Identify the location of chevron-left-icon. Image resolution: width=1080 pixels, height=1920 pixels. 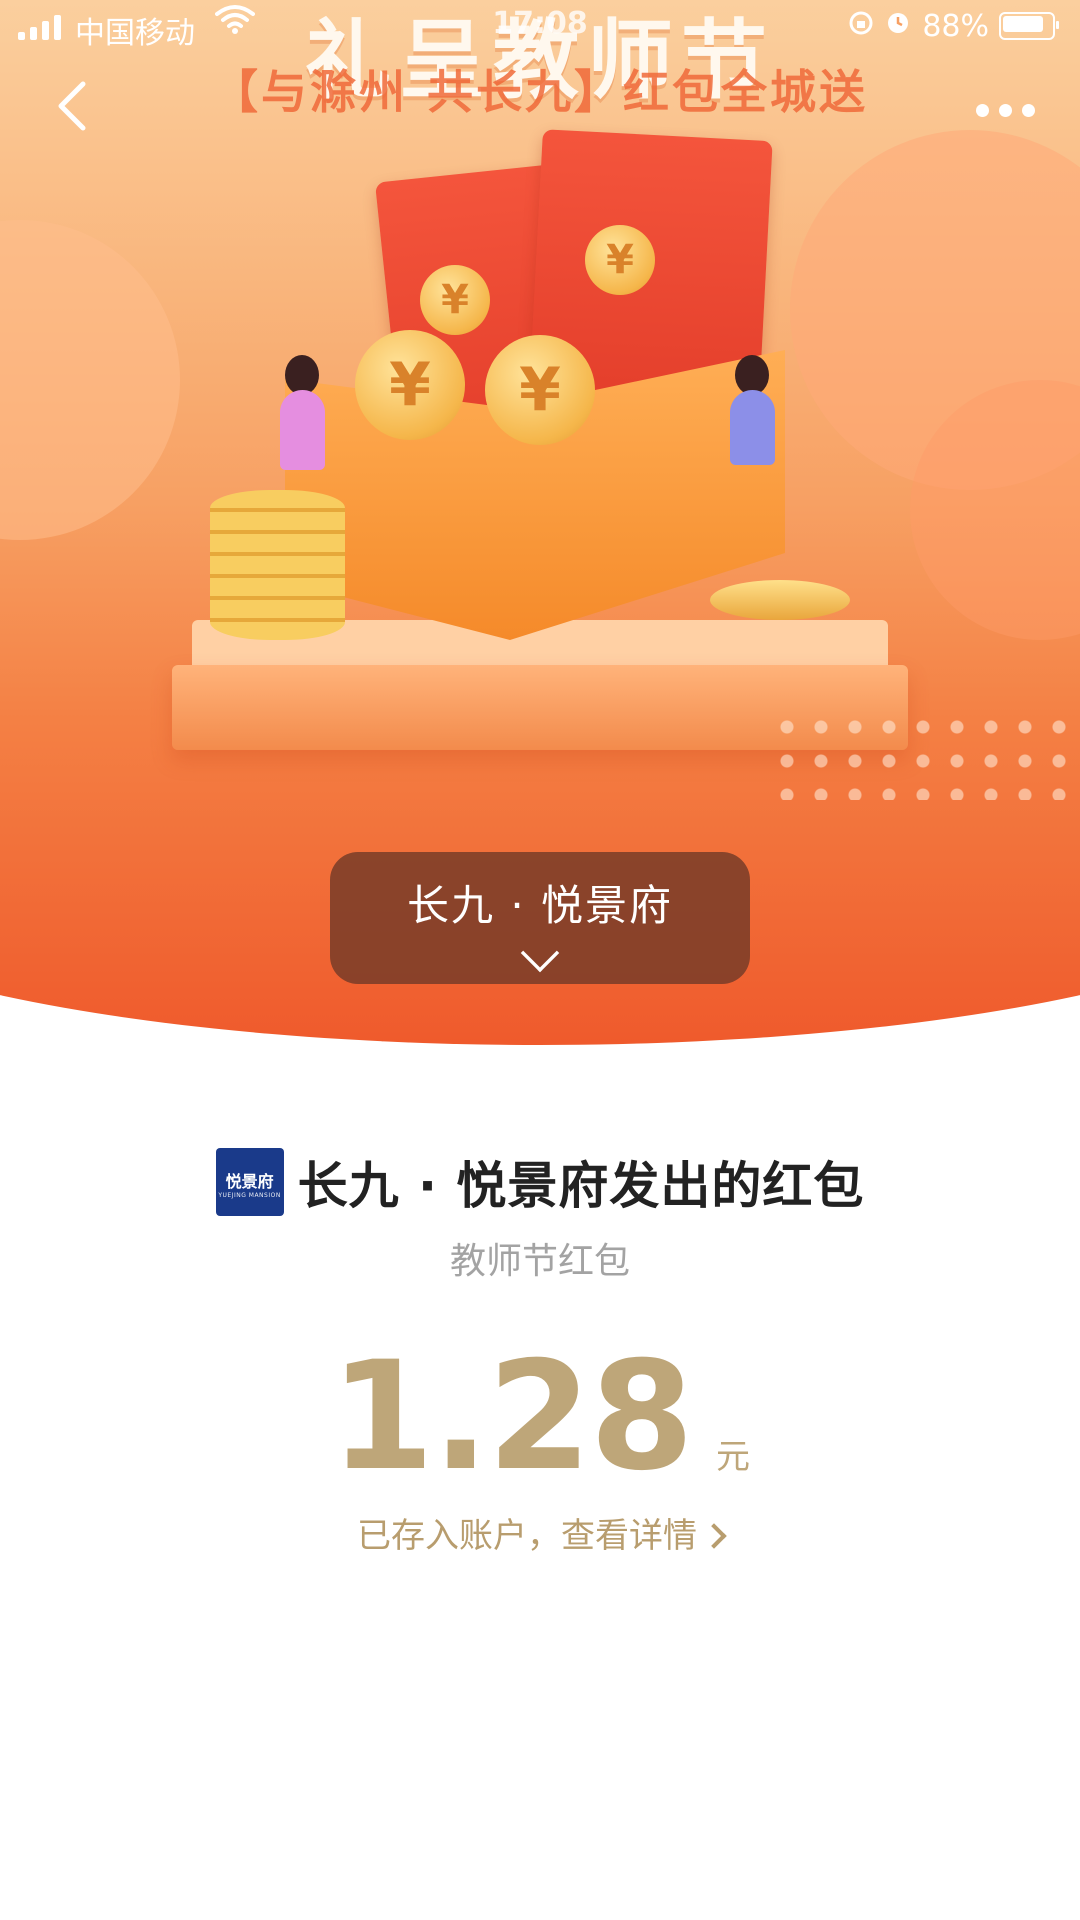
(72, 106).